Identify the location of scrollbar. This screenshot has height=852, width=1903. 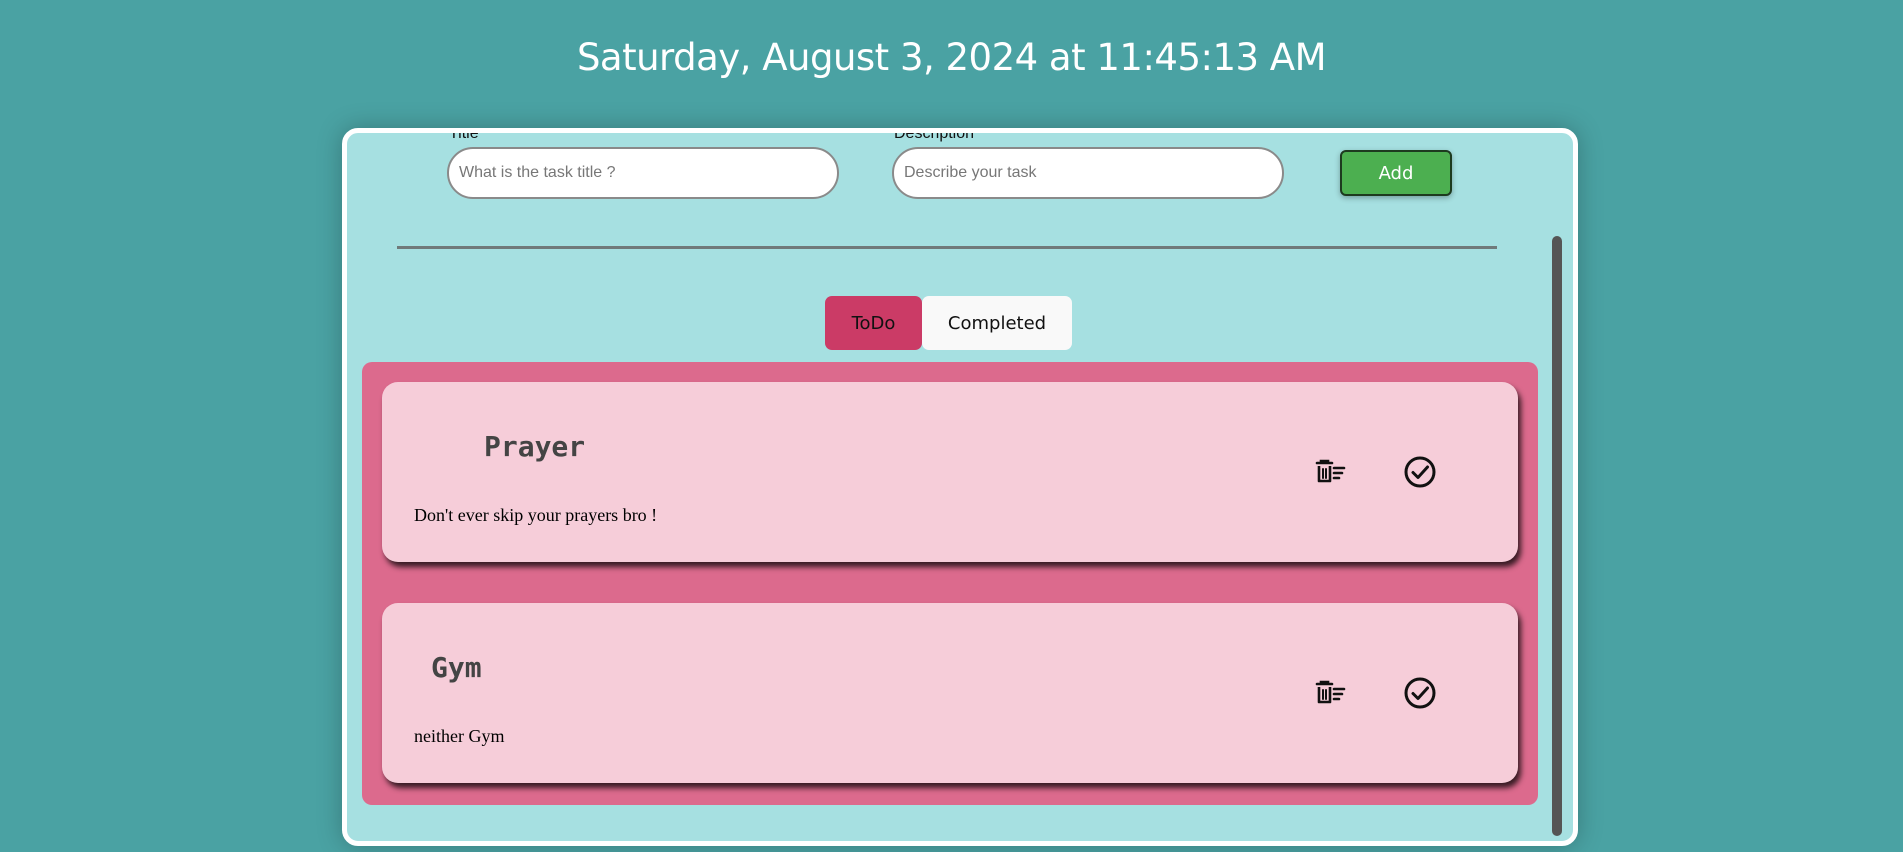
(1557, 536).